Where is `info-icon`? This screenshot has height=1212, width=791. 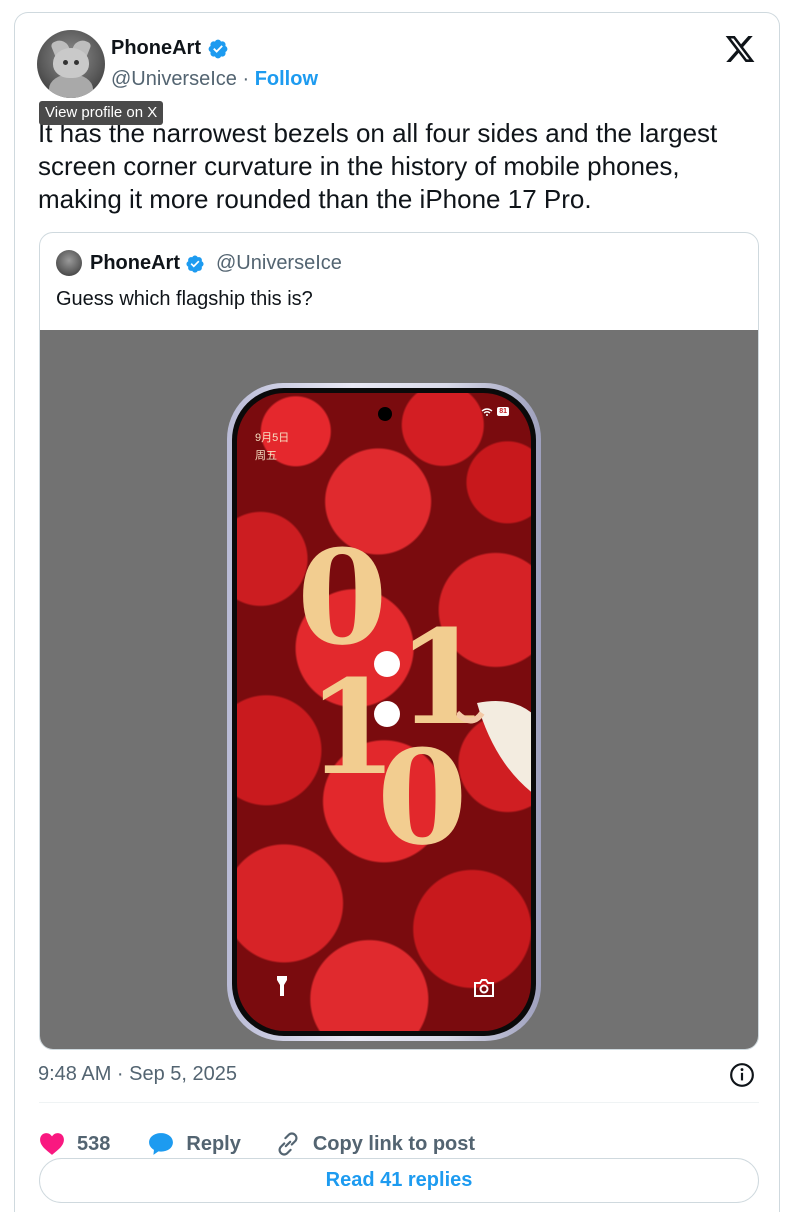
info-icon is located at coordinates (742, 1075).